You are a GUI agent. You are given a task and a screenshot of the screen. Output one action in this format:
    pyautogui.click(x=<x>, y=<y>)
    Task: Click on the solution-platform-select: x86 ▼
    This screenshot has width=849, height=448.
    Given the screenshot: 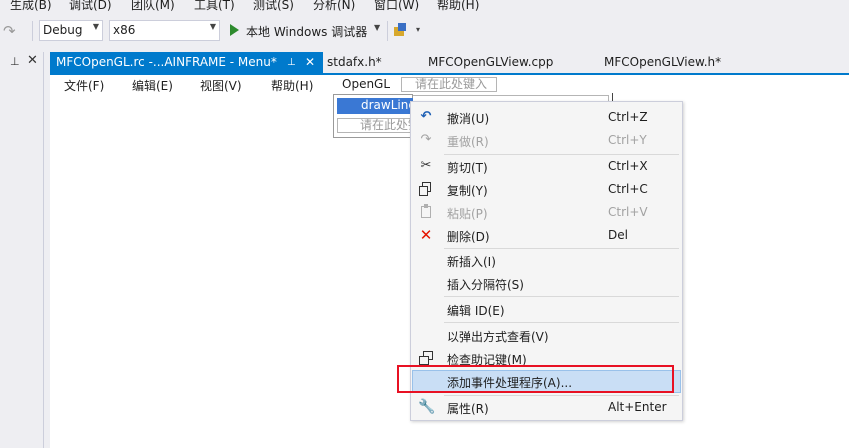 What is the action you would take?
    pyautogui.click(x=164, y=30)
    